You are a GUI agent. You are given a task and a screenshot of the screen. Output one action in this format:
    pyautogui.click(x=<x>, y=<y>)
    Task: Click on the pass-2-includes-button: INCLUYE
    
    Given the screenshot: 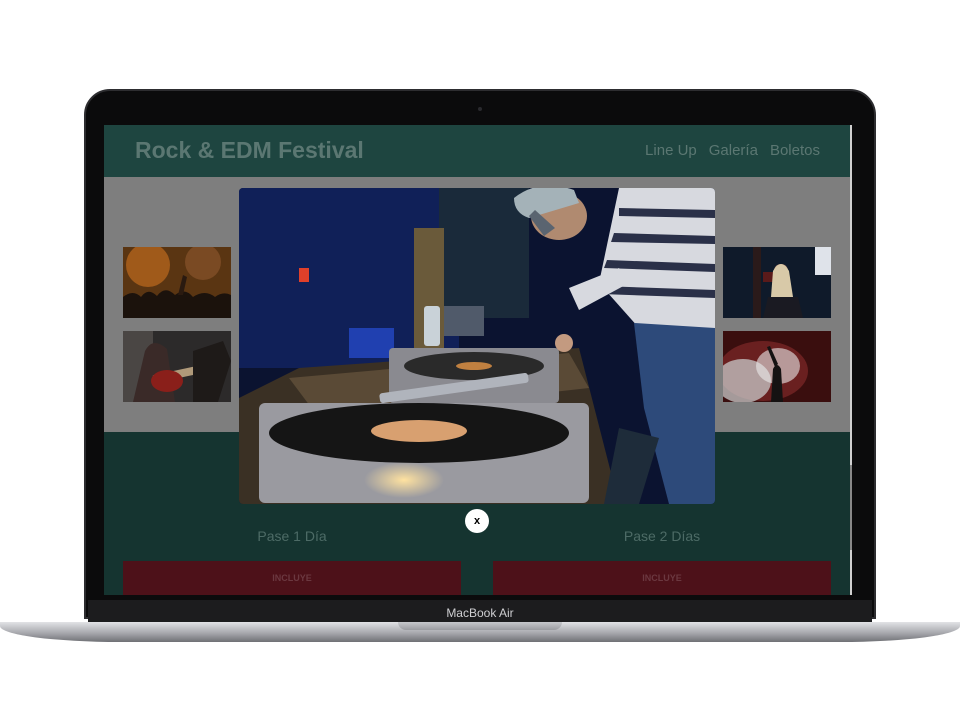 What is the action you would take?
    pyautogui.click(x=662, y=578)
    